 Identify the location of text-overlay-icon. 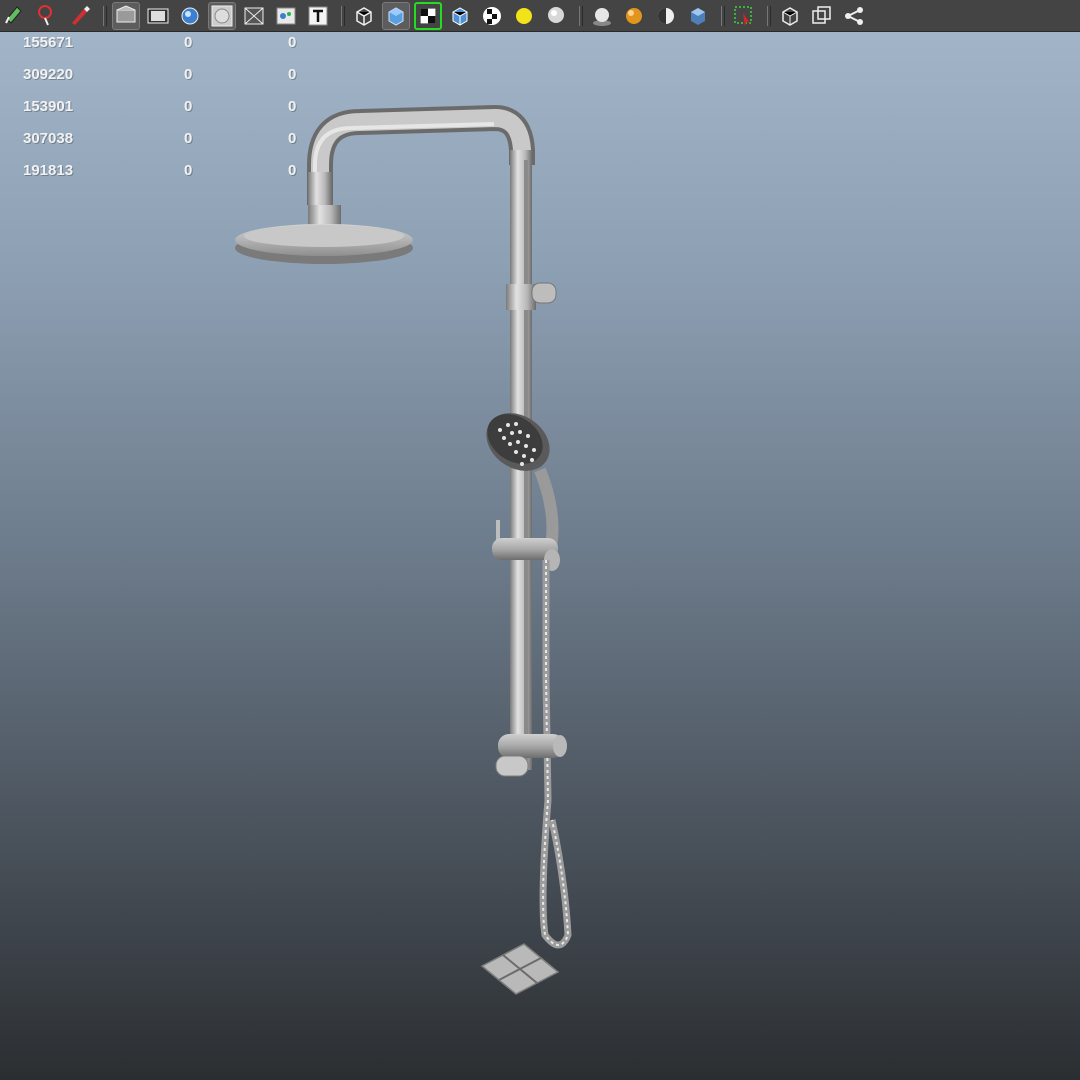
(318, 15).